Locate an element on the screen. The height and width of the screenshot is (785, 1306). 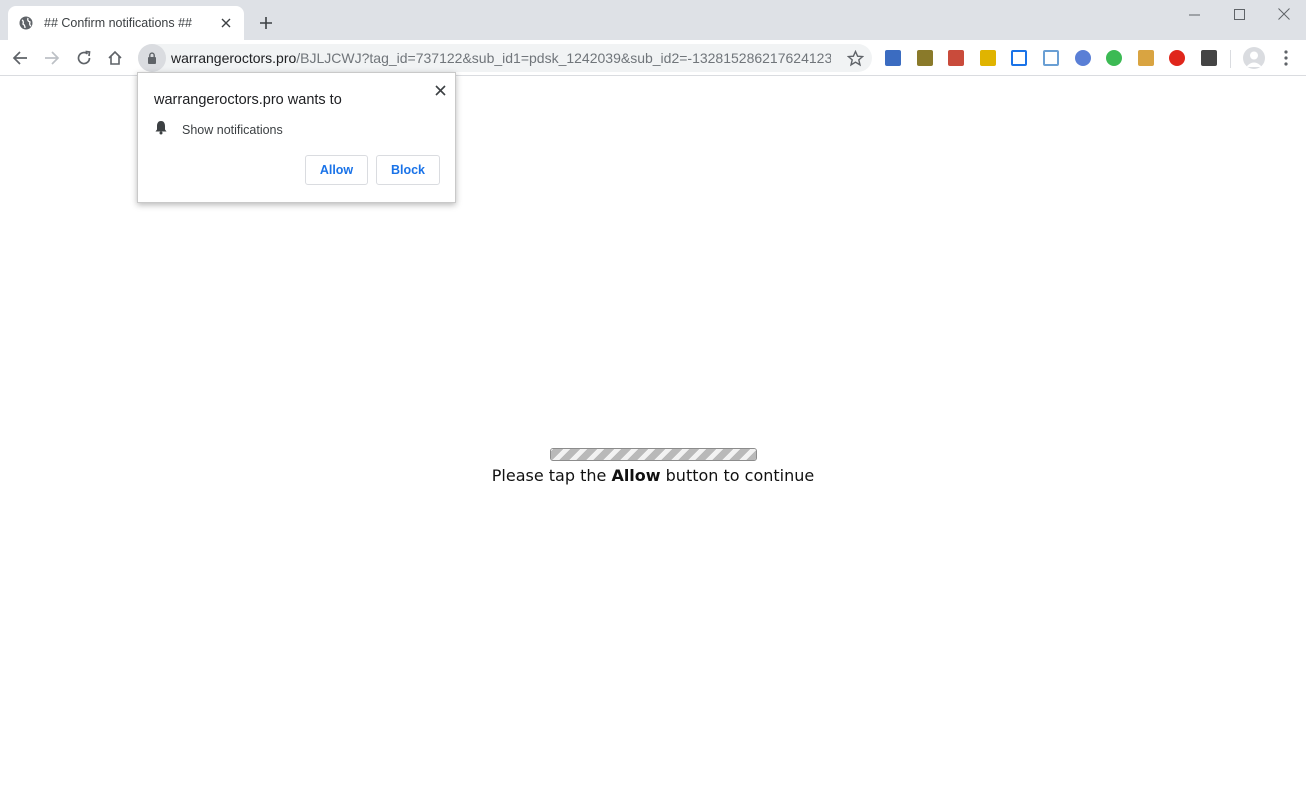
maximize-icon is located at coordinates (1239, 14).